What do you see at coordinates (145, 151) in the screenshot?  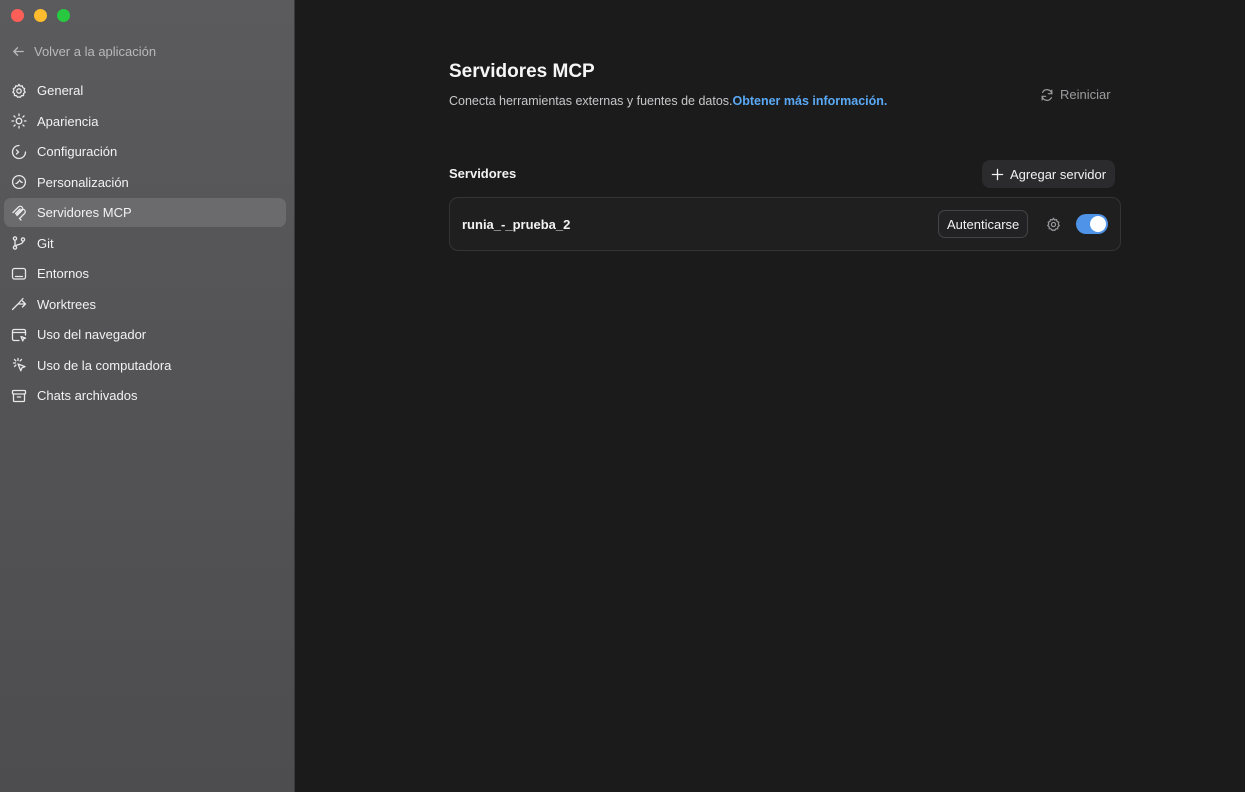 I see `sidebar-item-configuracion: Configuración` at bounding box center [145, 151].